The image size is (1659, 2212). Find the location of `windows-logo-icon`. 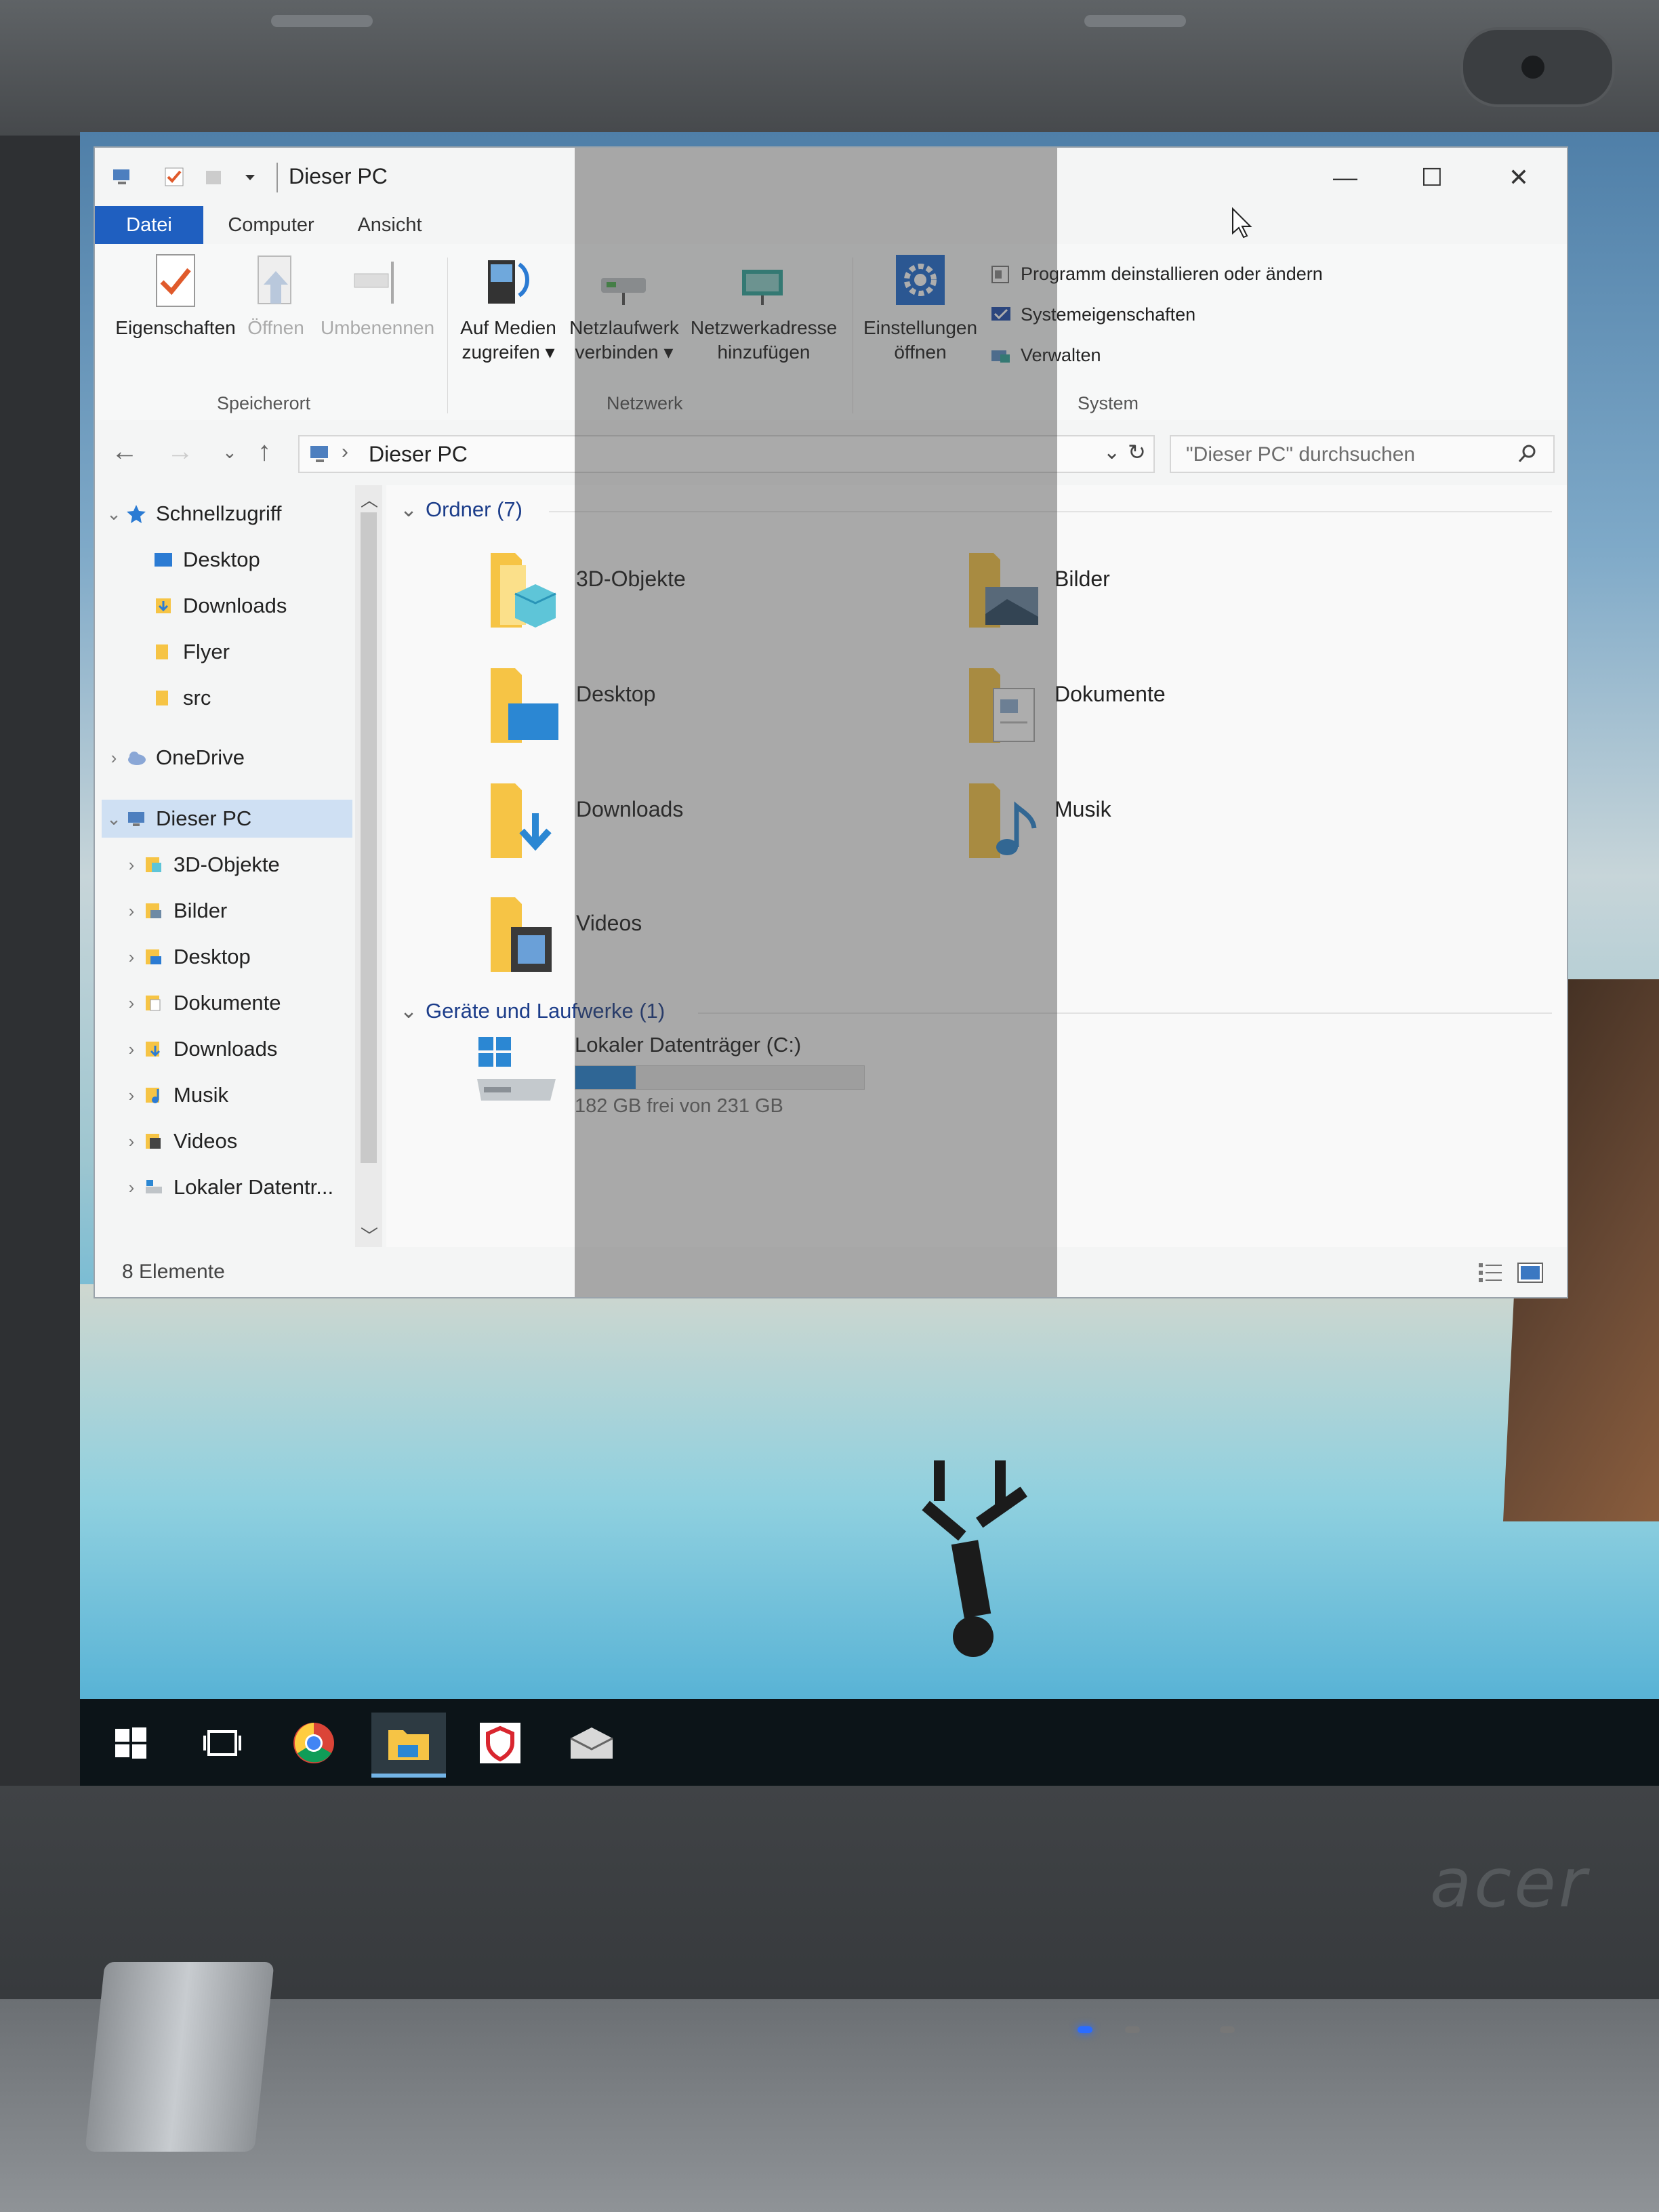

windows-logo-icon is located at coordinates (130, 1743).